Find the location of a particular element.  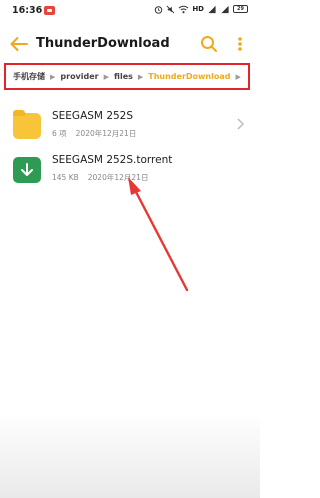

battery-icon: 29 is located at coordinates (240, 9).